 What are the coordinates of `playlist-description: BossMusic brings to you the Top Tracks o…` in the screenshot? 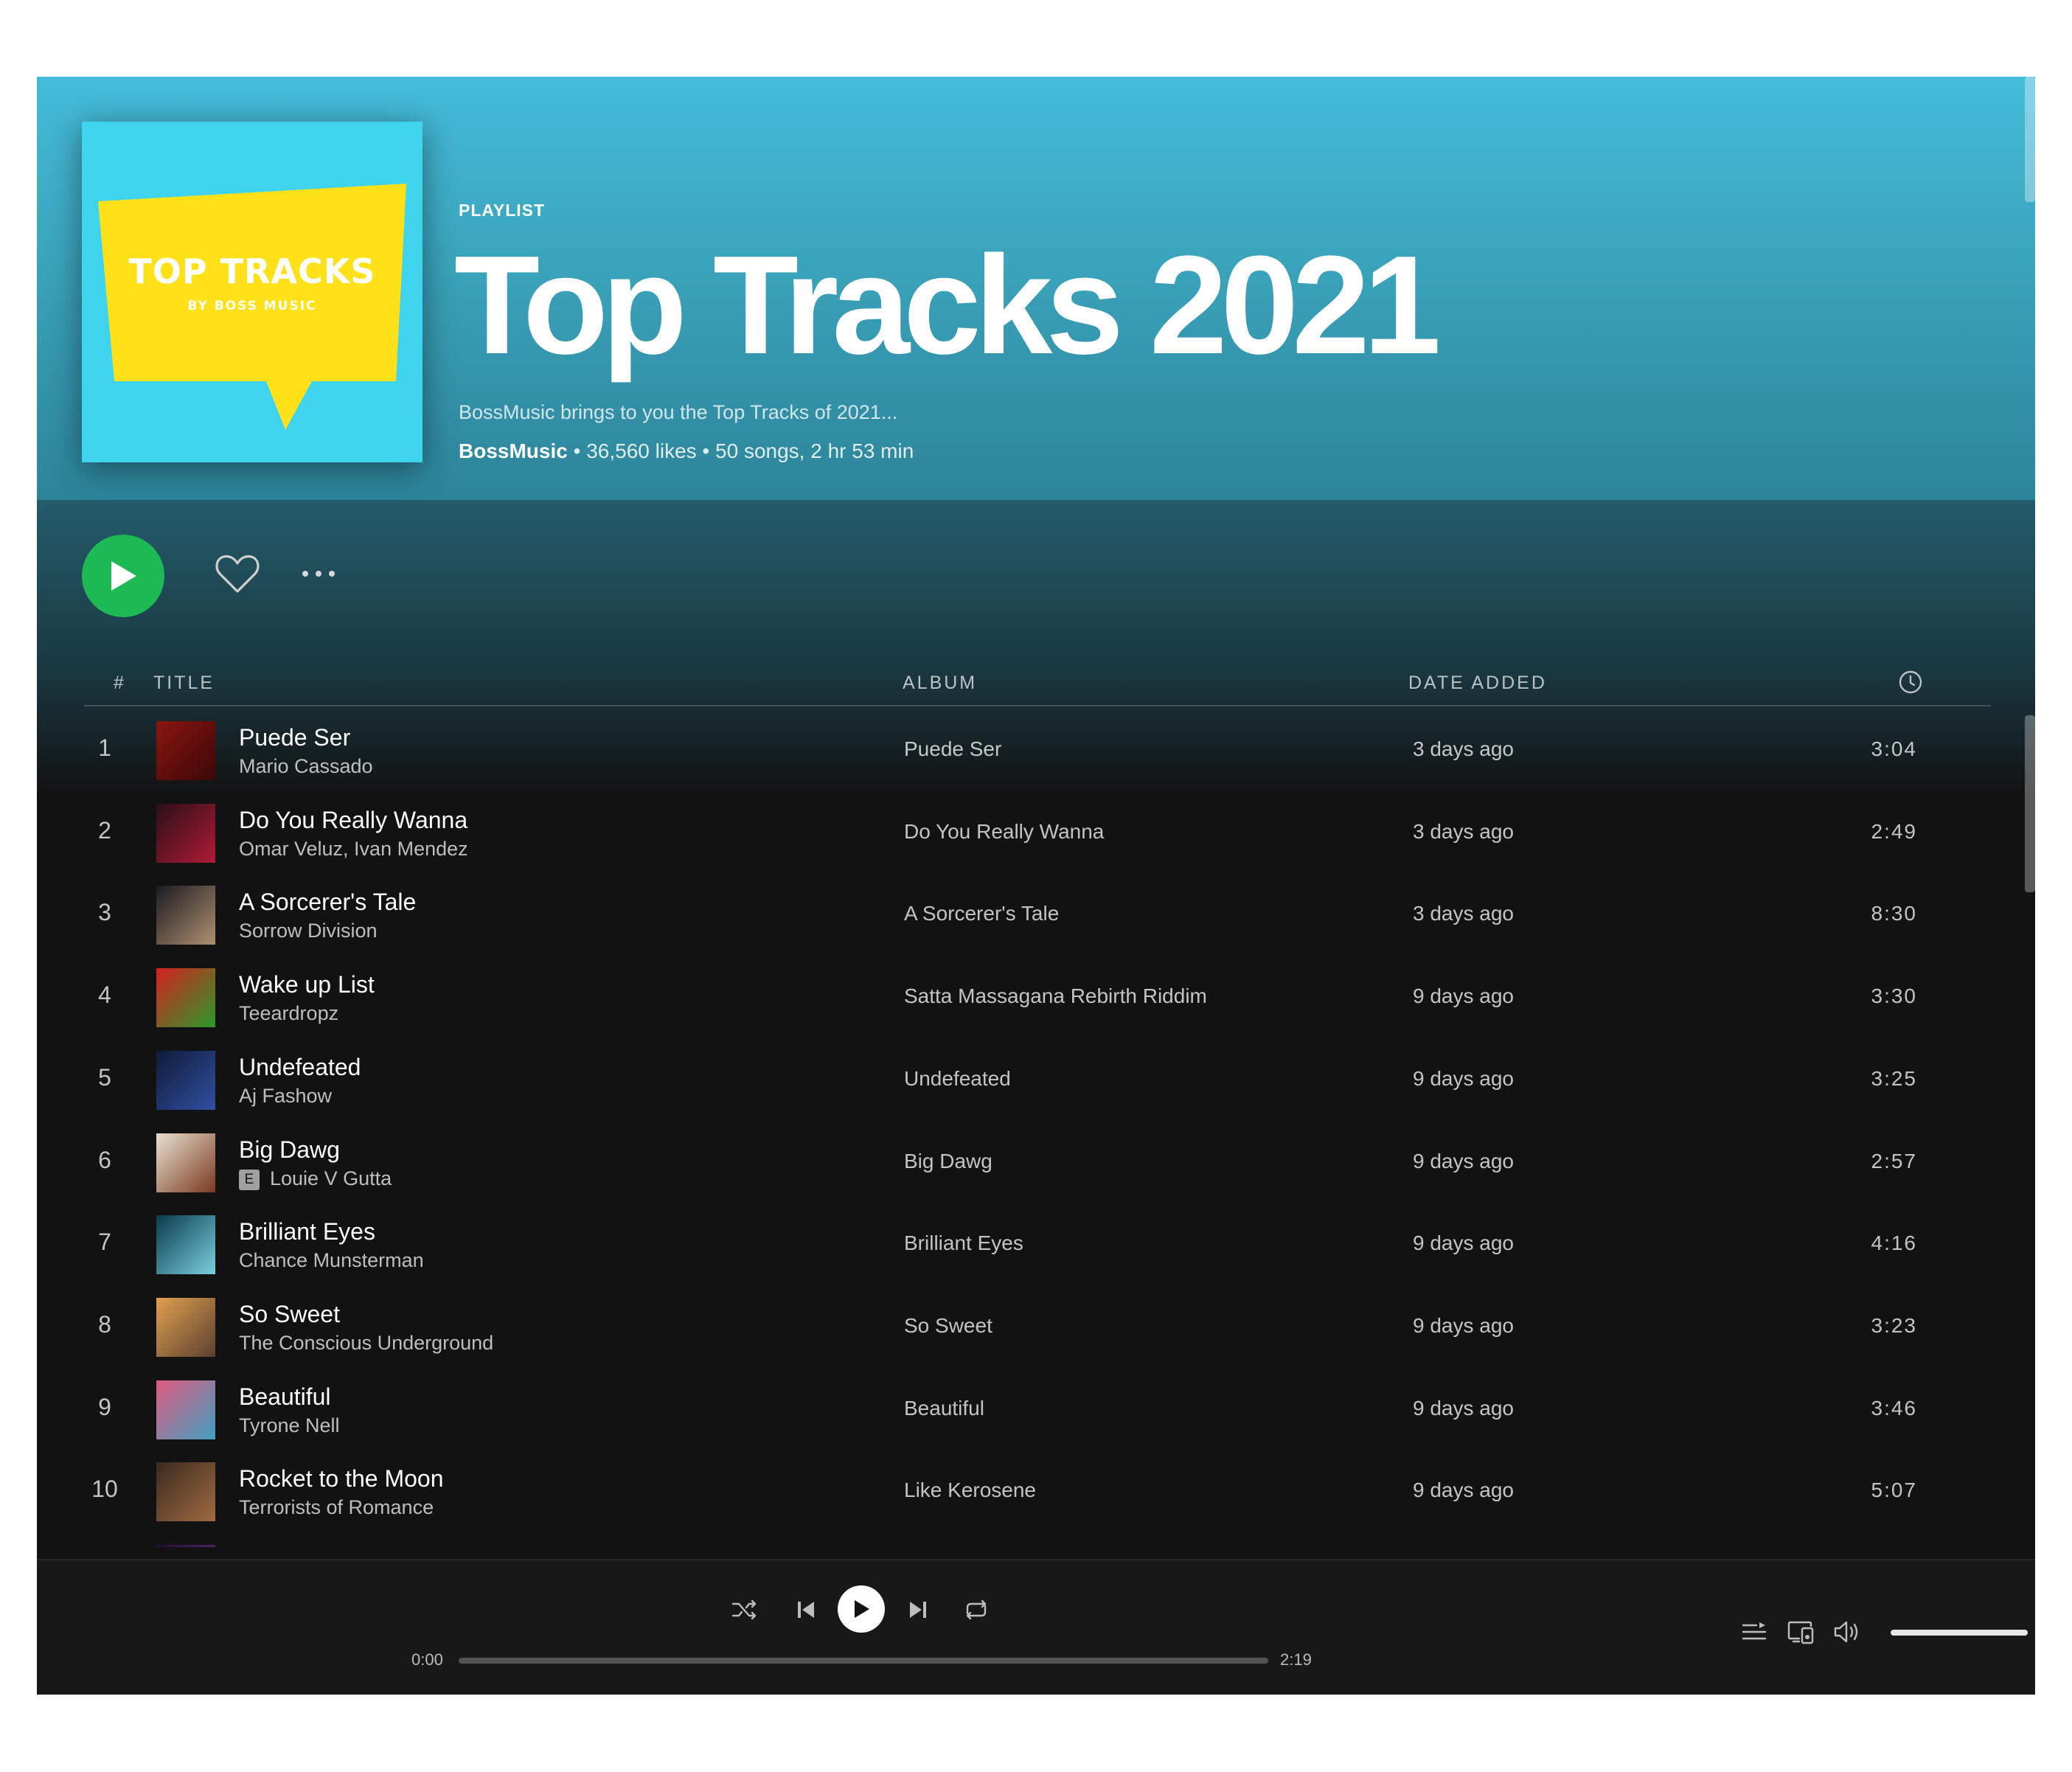 It's located at (678, 412).